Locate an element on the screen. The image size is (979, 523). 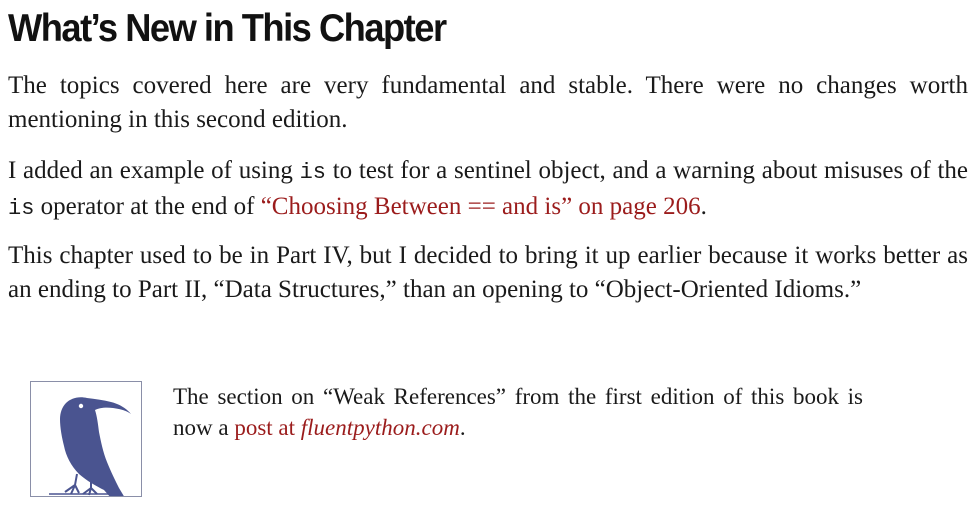
code-is-operator: is is located at coordinates (21, 208).